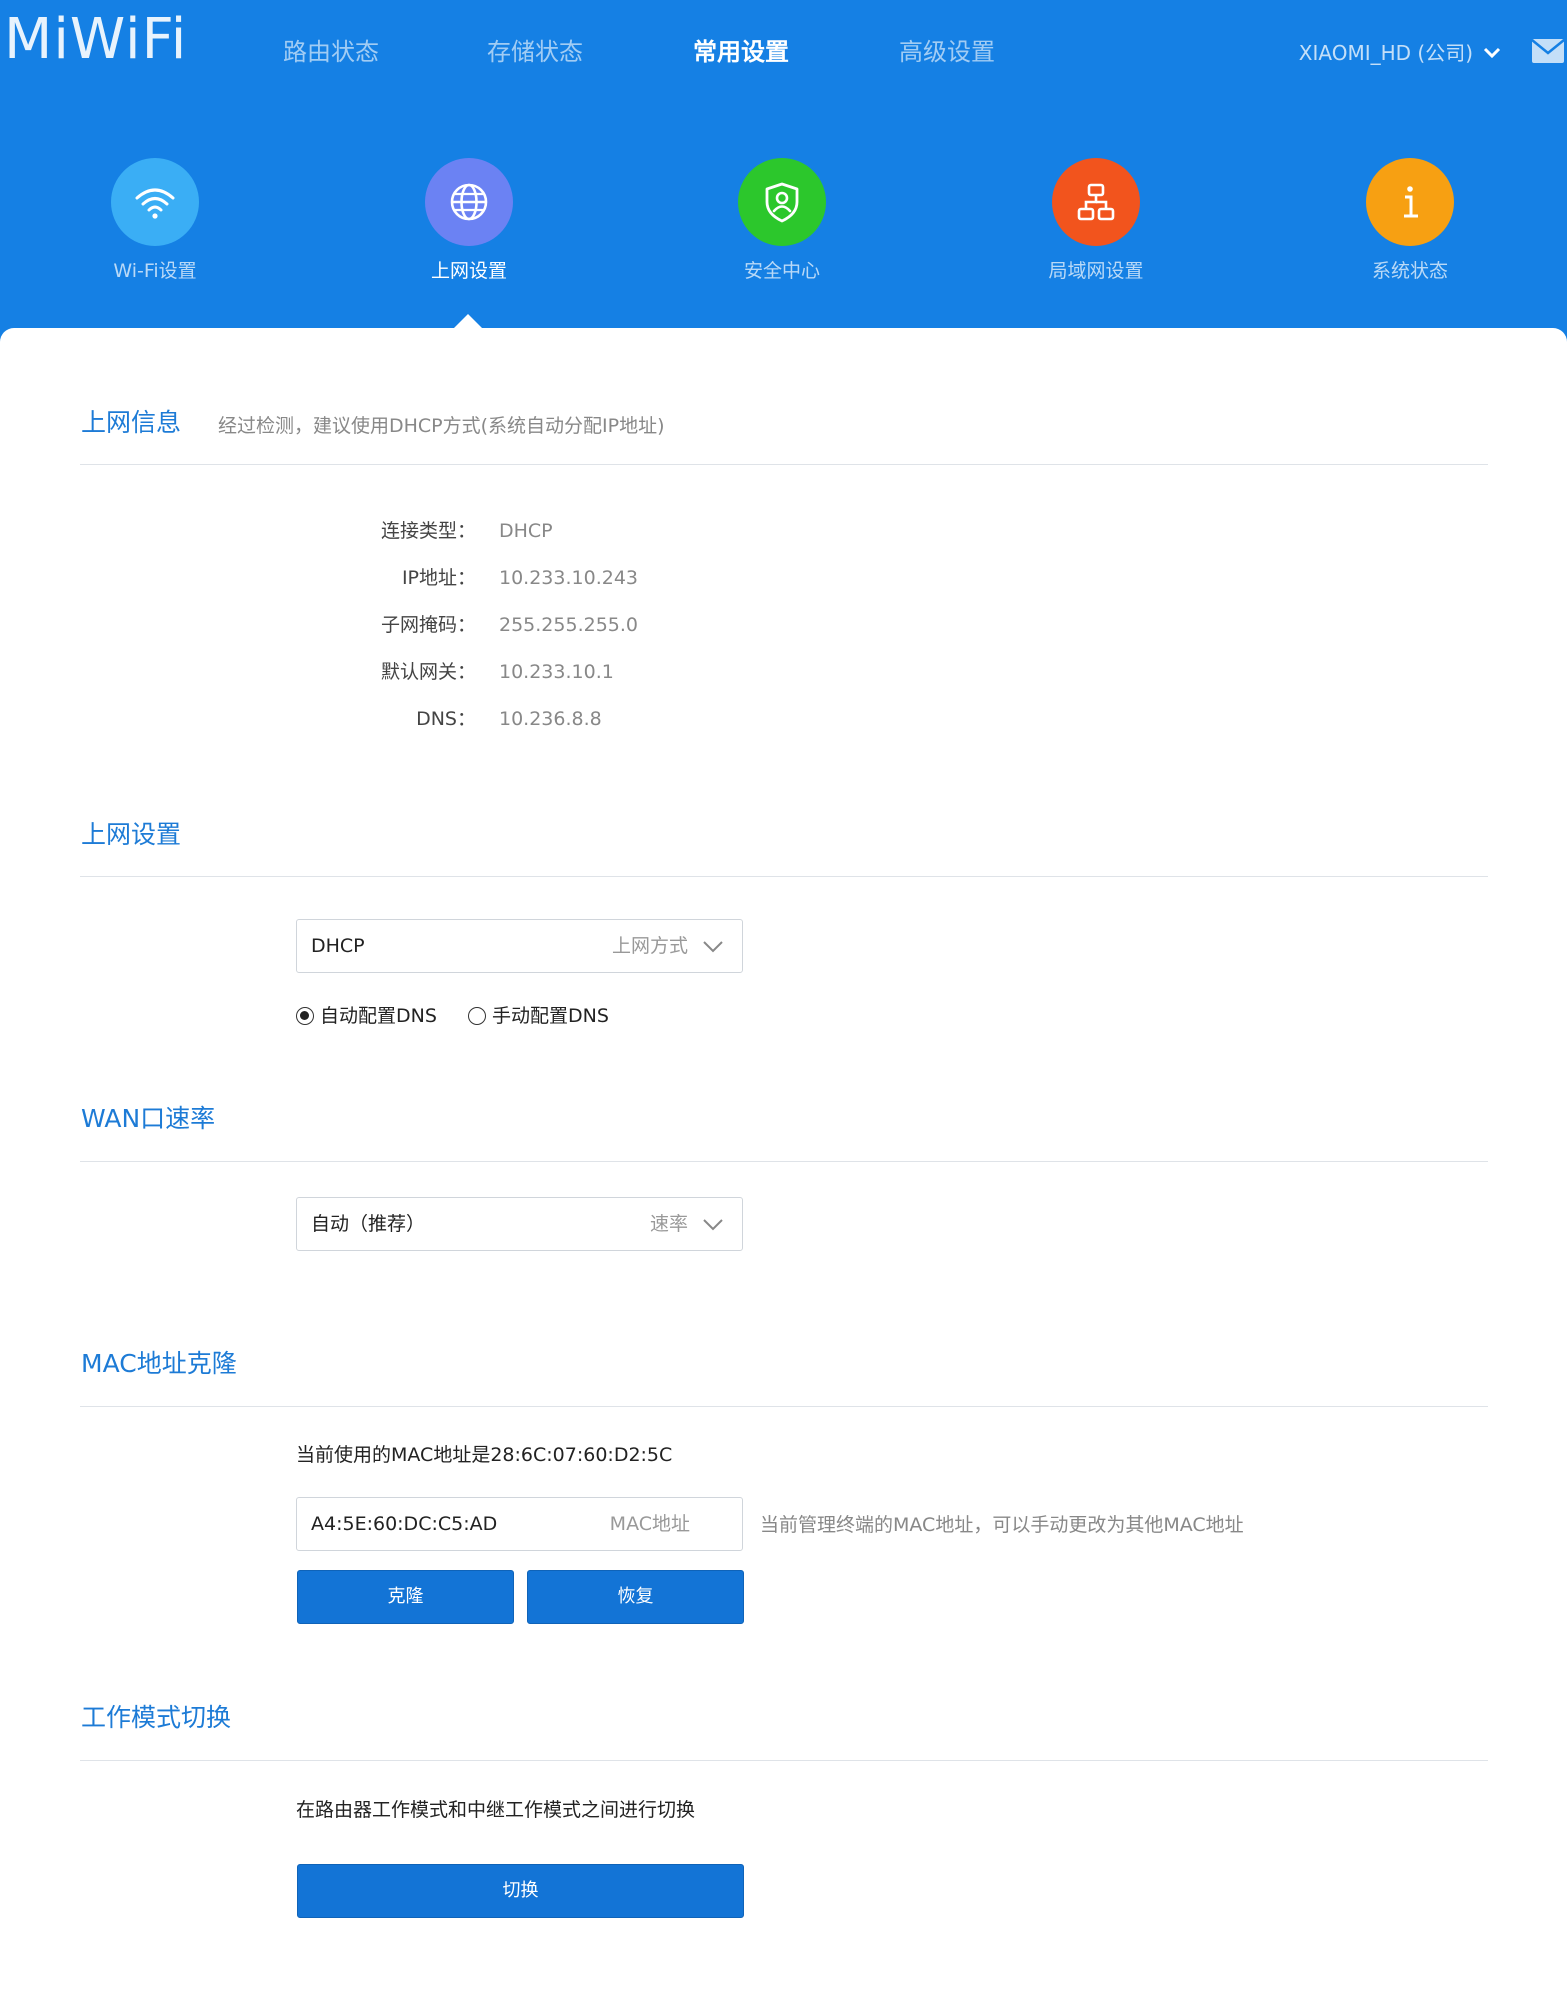  Describe the element at coordinates (668, 1224) in the screenshot. I see `wan-speed-placeholder: 速率` at that location.